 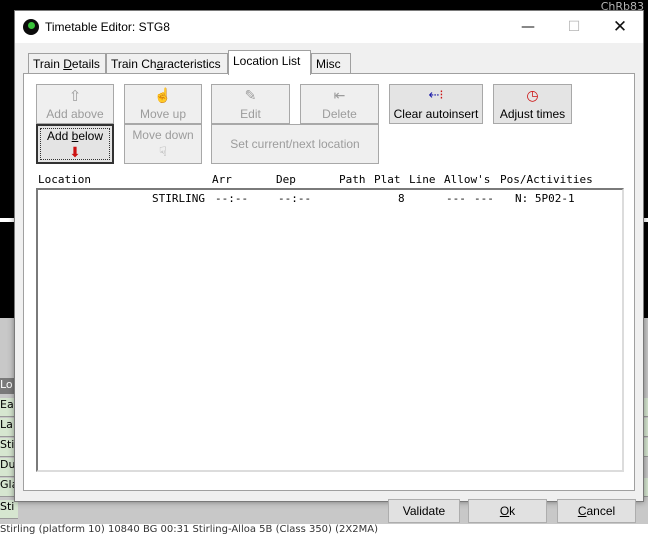 What do you see at coordinates (222, 179) in the screenshot?
I see `column-header-arr: Arr` at bounding box center [222, 179].